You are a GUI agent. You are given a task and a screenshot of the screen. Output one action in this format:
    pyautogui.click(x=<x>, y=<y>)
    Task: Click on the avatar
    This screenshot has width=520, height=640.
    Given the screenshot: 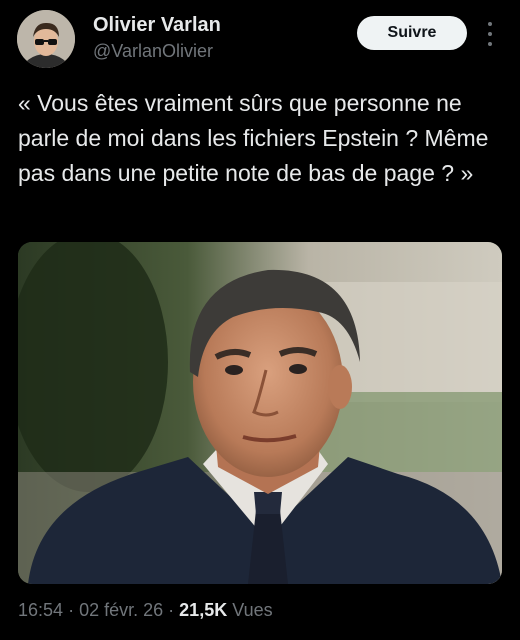 What is the action you would take?
    pyautogui.click(x=46, y=39)
    